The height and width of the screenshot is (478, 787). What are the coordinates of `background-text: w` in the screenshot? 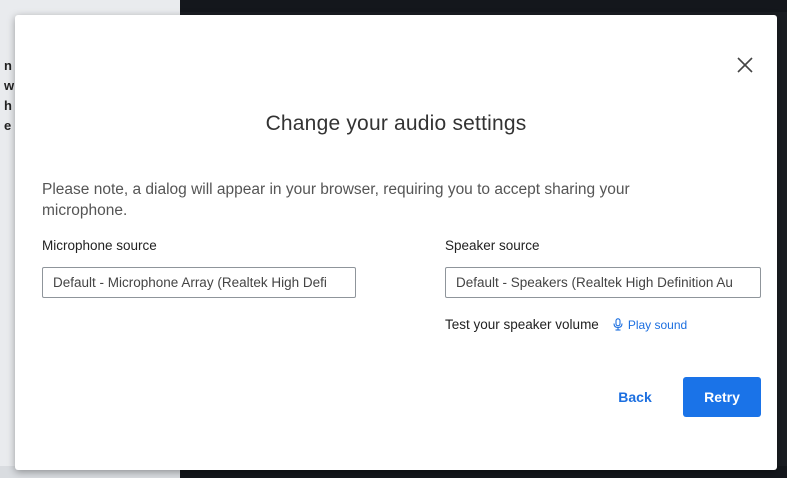 It's located at (9, 85).